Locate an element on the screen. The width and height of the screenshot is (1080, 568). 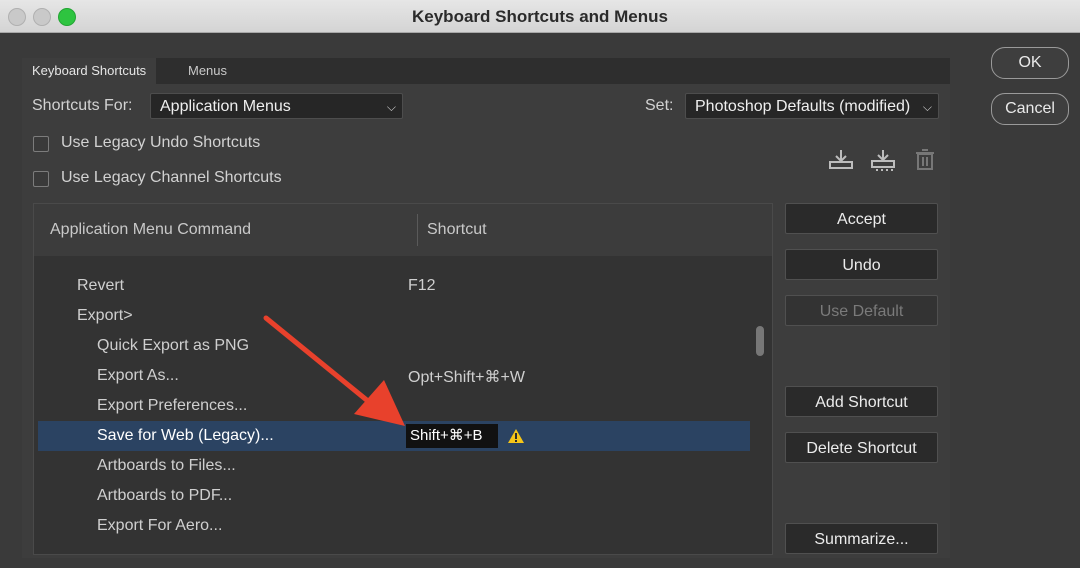
row-command: Export> is located at coordinates (105, 315).